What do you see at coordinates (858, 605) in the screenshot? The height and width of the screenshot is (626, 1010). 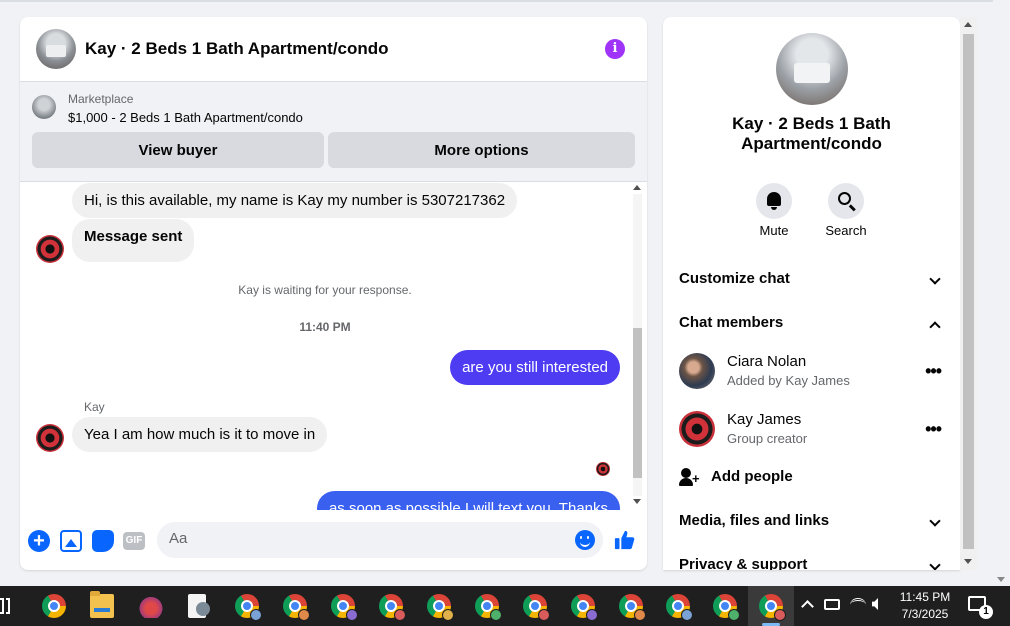 I see `wifi-icon` at bounding box center [858, 605].